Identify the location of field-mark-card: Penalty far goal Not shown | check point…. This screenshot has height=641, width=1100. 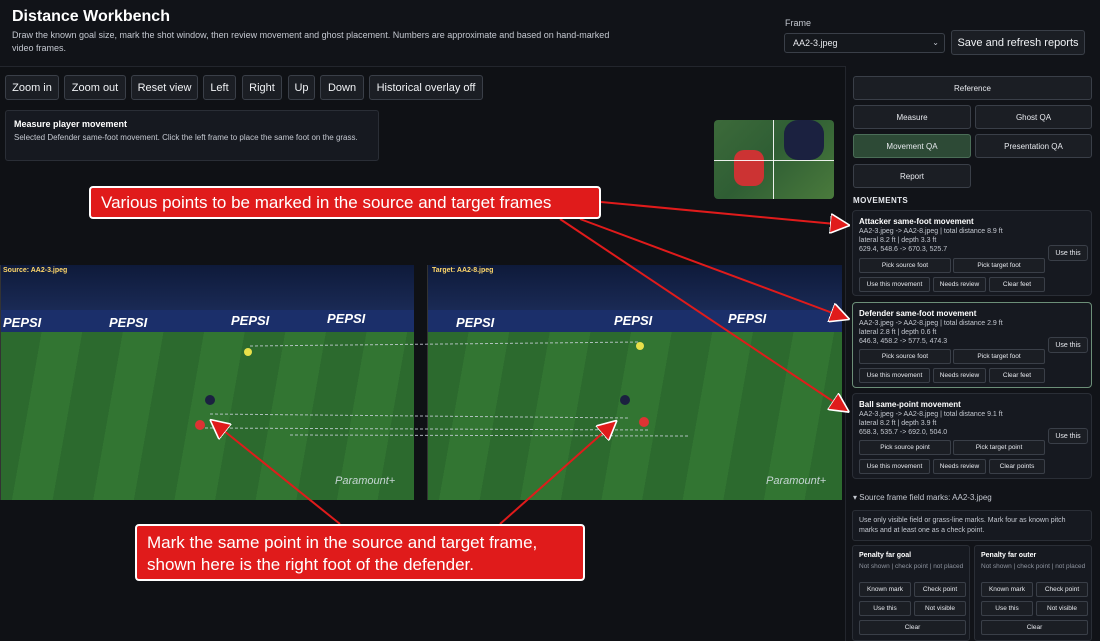
(911, 593).